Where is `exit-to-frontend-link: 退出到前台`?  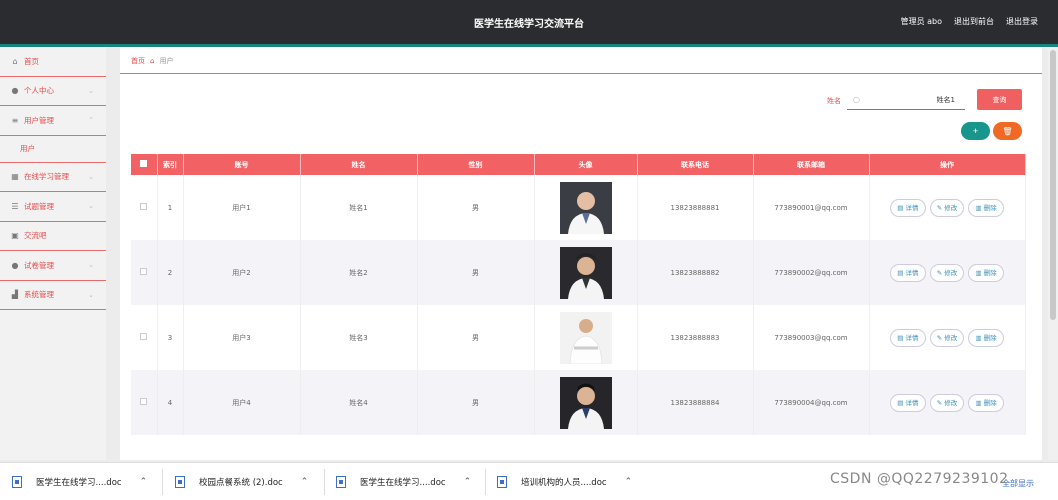
exit-to-frontend-link: 退出到前台 is located at coordinates (974, 21).